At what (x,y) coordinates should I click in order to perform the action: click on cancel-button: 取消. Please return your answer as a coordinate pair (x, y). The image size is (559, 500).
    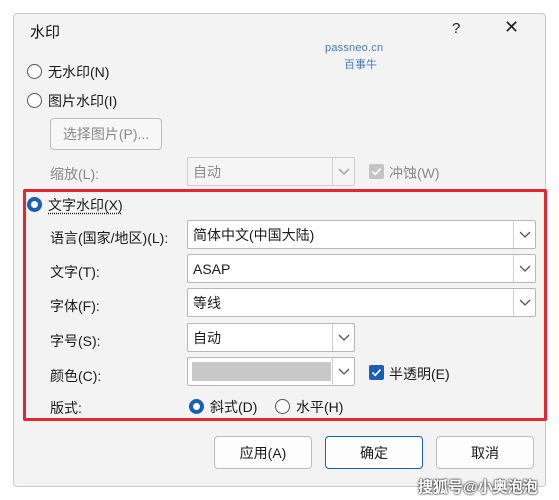
    Looking at the image, I should click on (485, 452).